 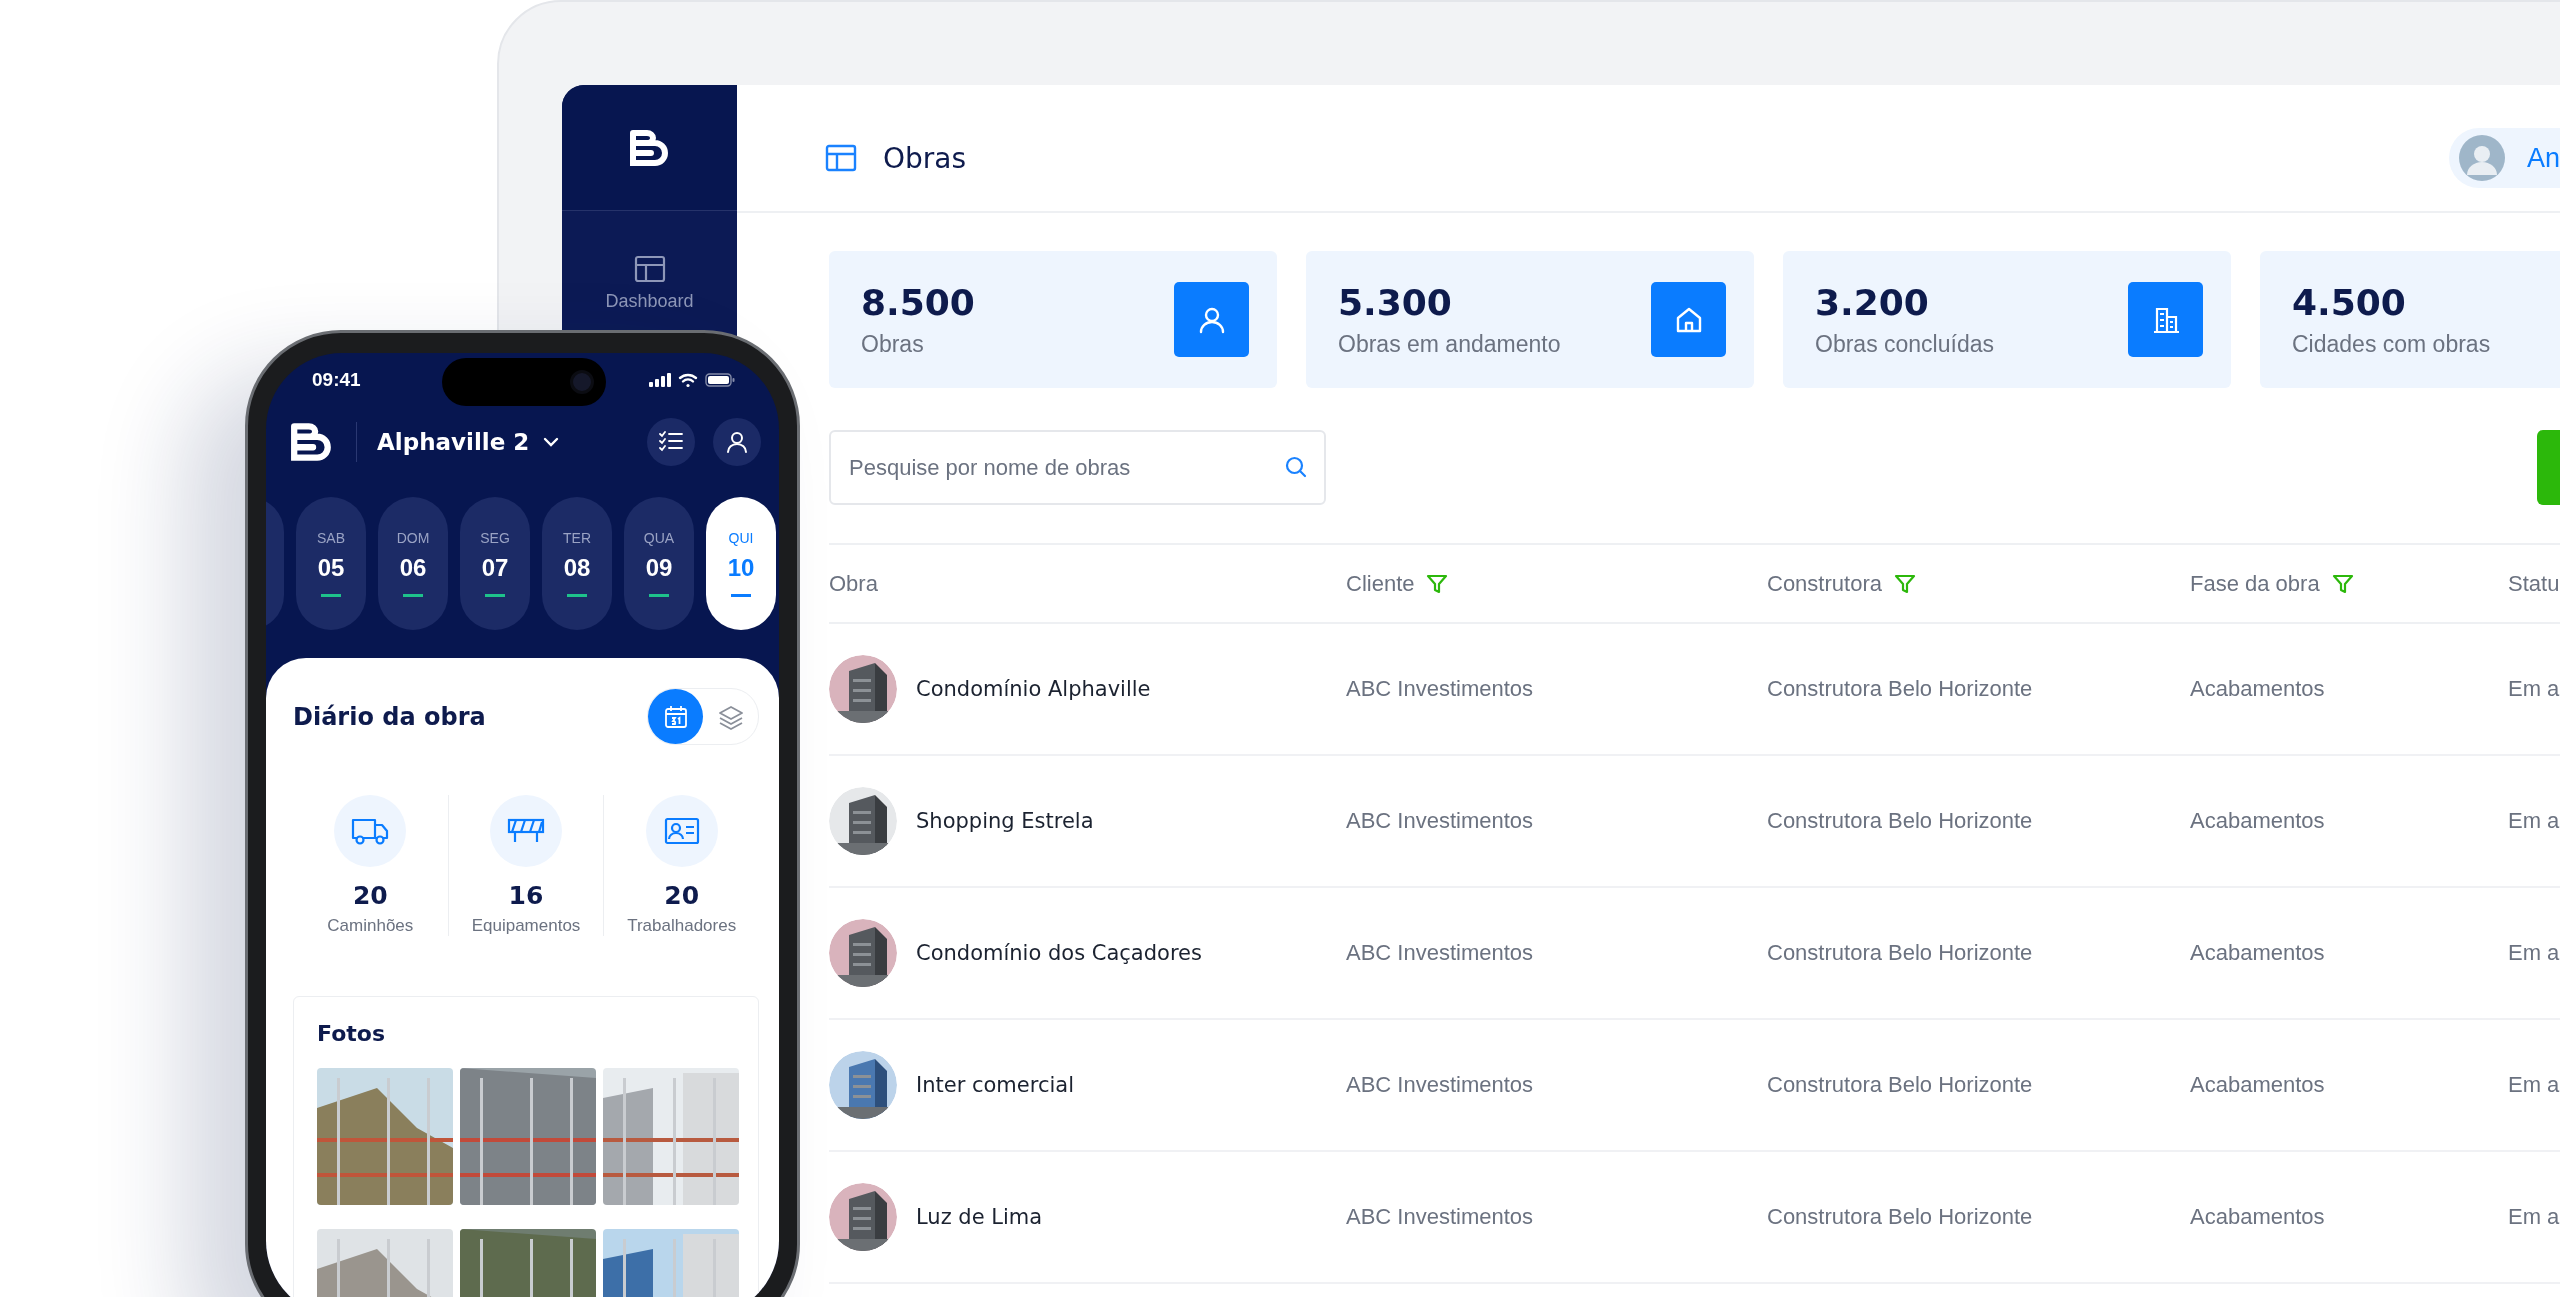 I want to click on signal-icon, so click(x=660, y=380).